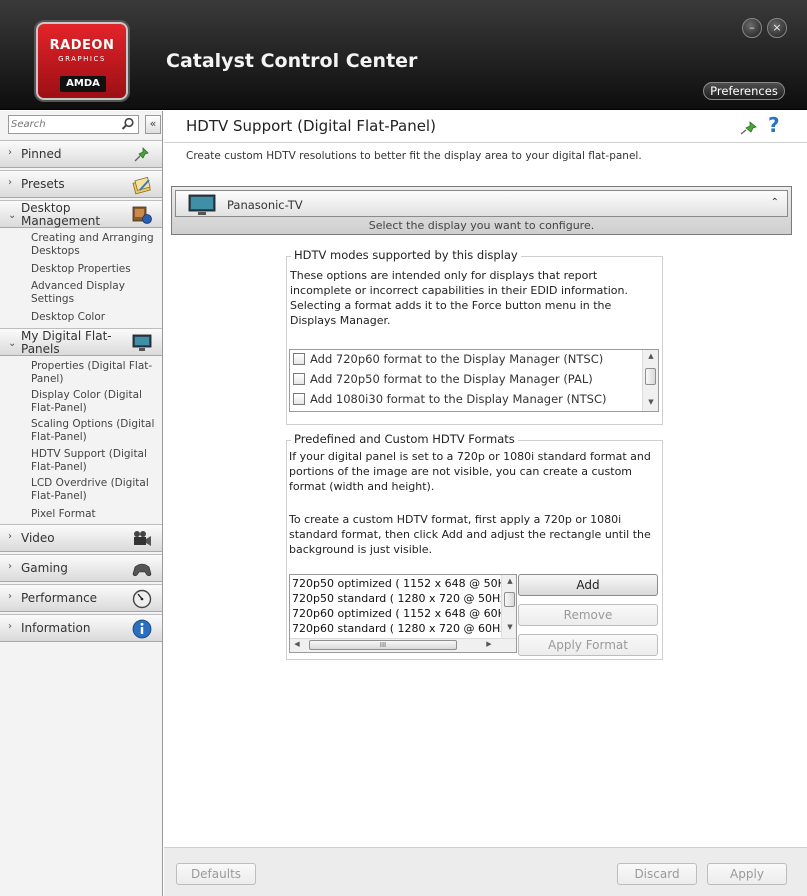 Image resolution: width=807 pixels, height=896 pixels. Describe the element at coordinates (747, 874) in the screenshot. I see `apply-button: Apply` at that location.